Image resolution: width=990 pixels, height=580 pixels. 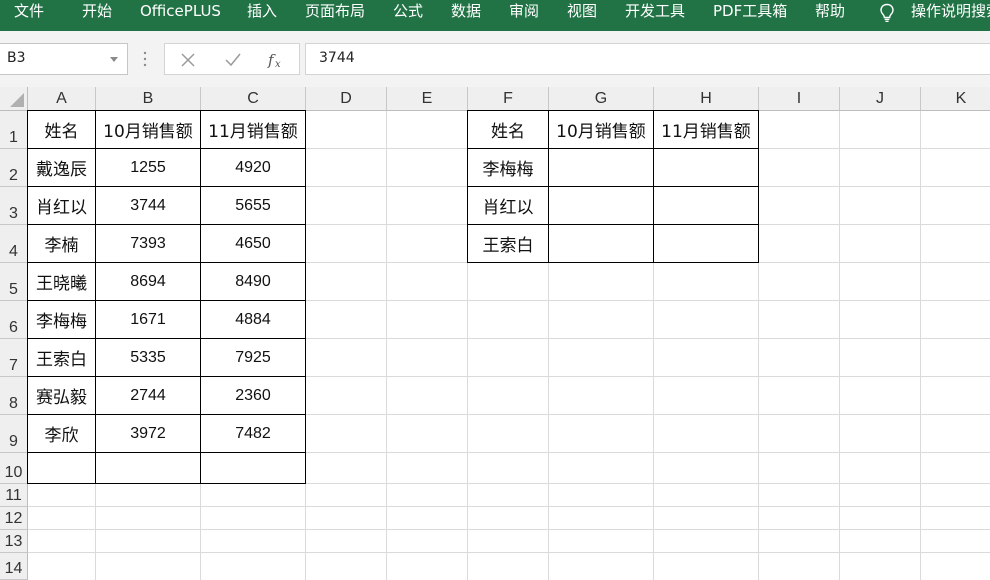 I want to click on row-header-6: 6, so click(x=14, y=320).